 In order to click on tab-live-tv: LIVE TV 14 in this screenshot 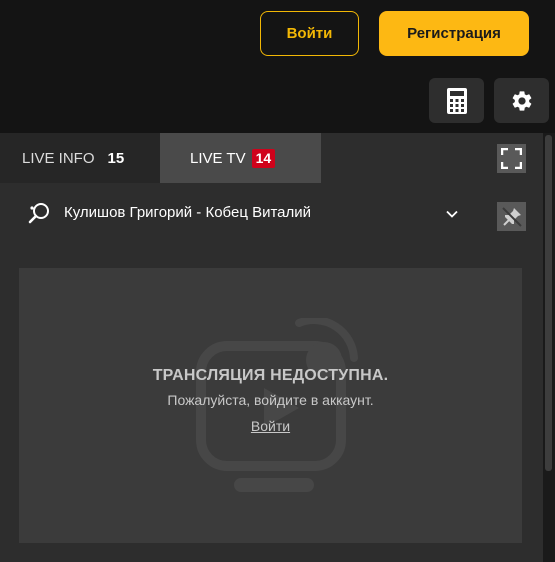, I will do `click(240, 158)`.